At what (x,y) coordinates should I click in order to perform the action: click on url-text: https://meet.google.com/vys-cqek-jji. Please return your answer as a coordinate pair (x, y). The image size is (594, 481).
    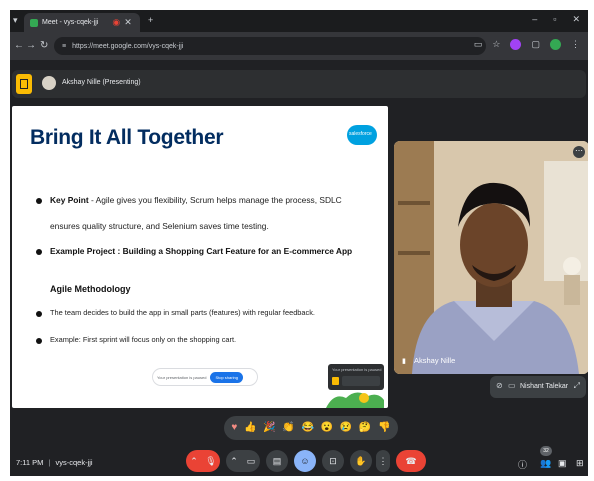
    Looking at the image, I should click on (128, 46).